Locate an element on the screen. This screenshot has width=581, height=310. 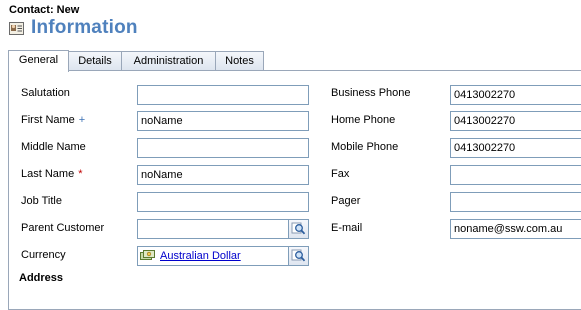
job-title-field is located at coordinates (223, 202).